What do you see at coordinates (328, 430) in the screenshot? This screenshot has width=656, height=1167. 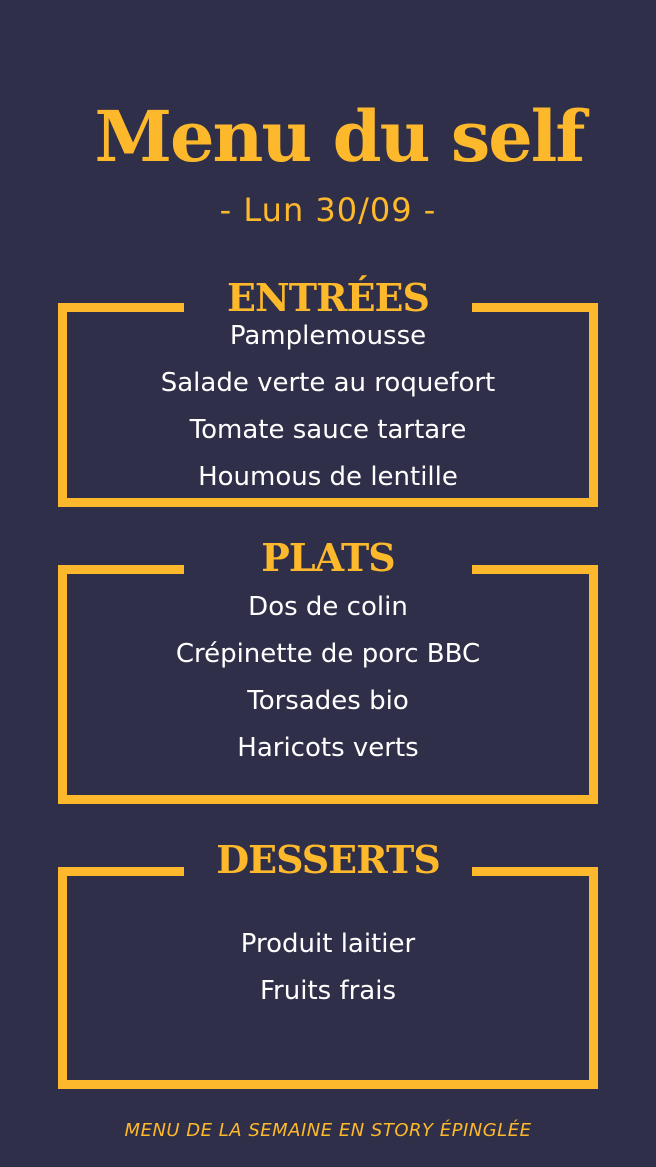 I see `menu-item: Tomate sauce tartare` at bounding box center [328, 430].